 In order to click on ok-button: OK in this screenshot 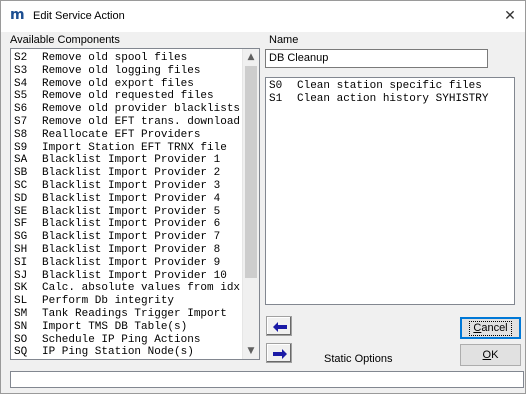, I will do `click(490, 355)`.